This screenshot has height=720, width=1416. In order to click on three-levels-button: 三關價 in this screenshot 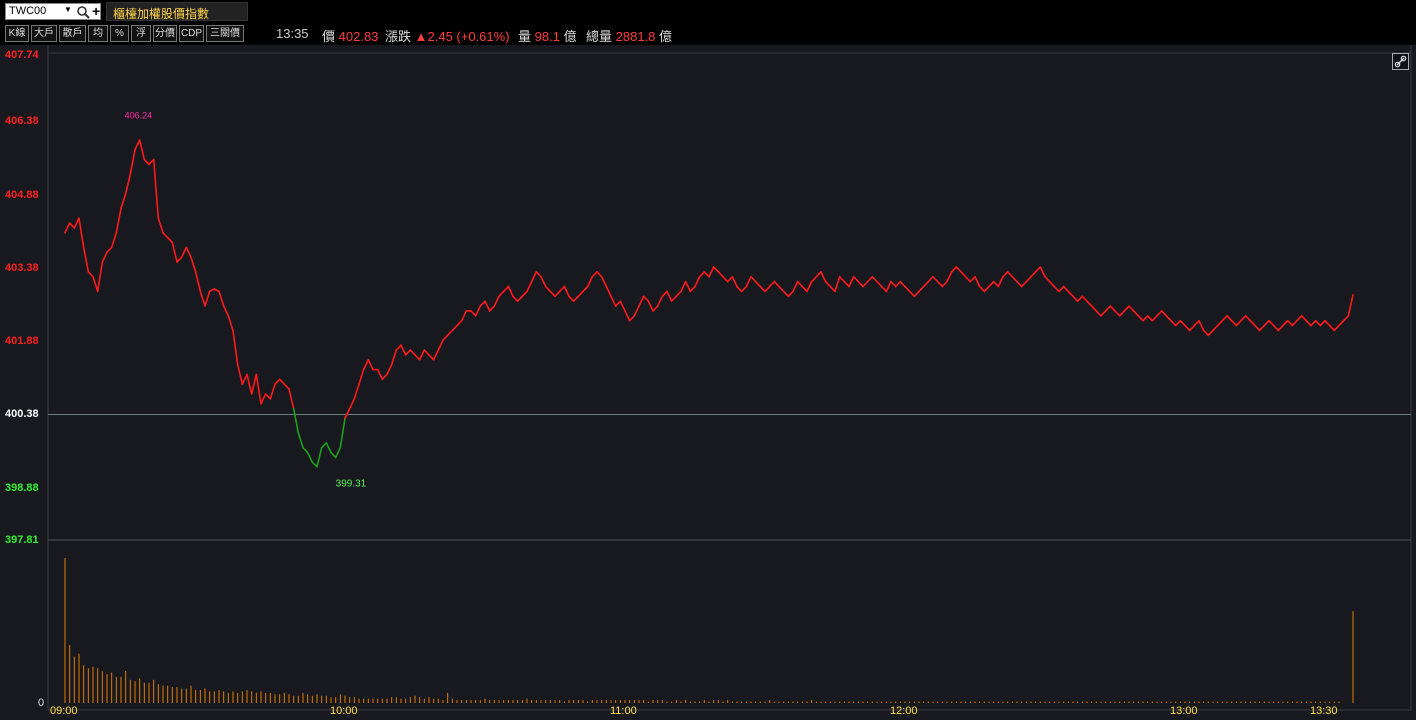, I will do `click(225, 33)`.